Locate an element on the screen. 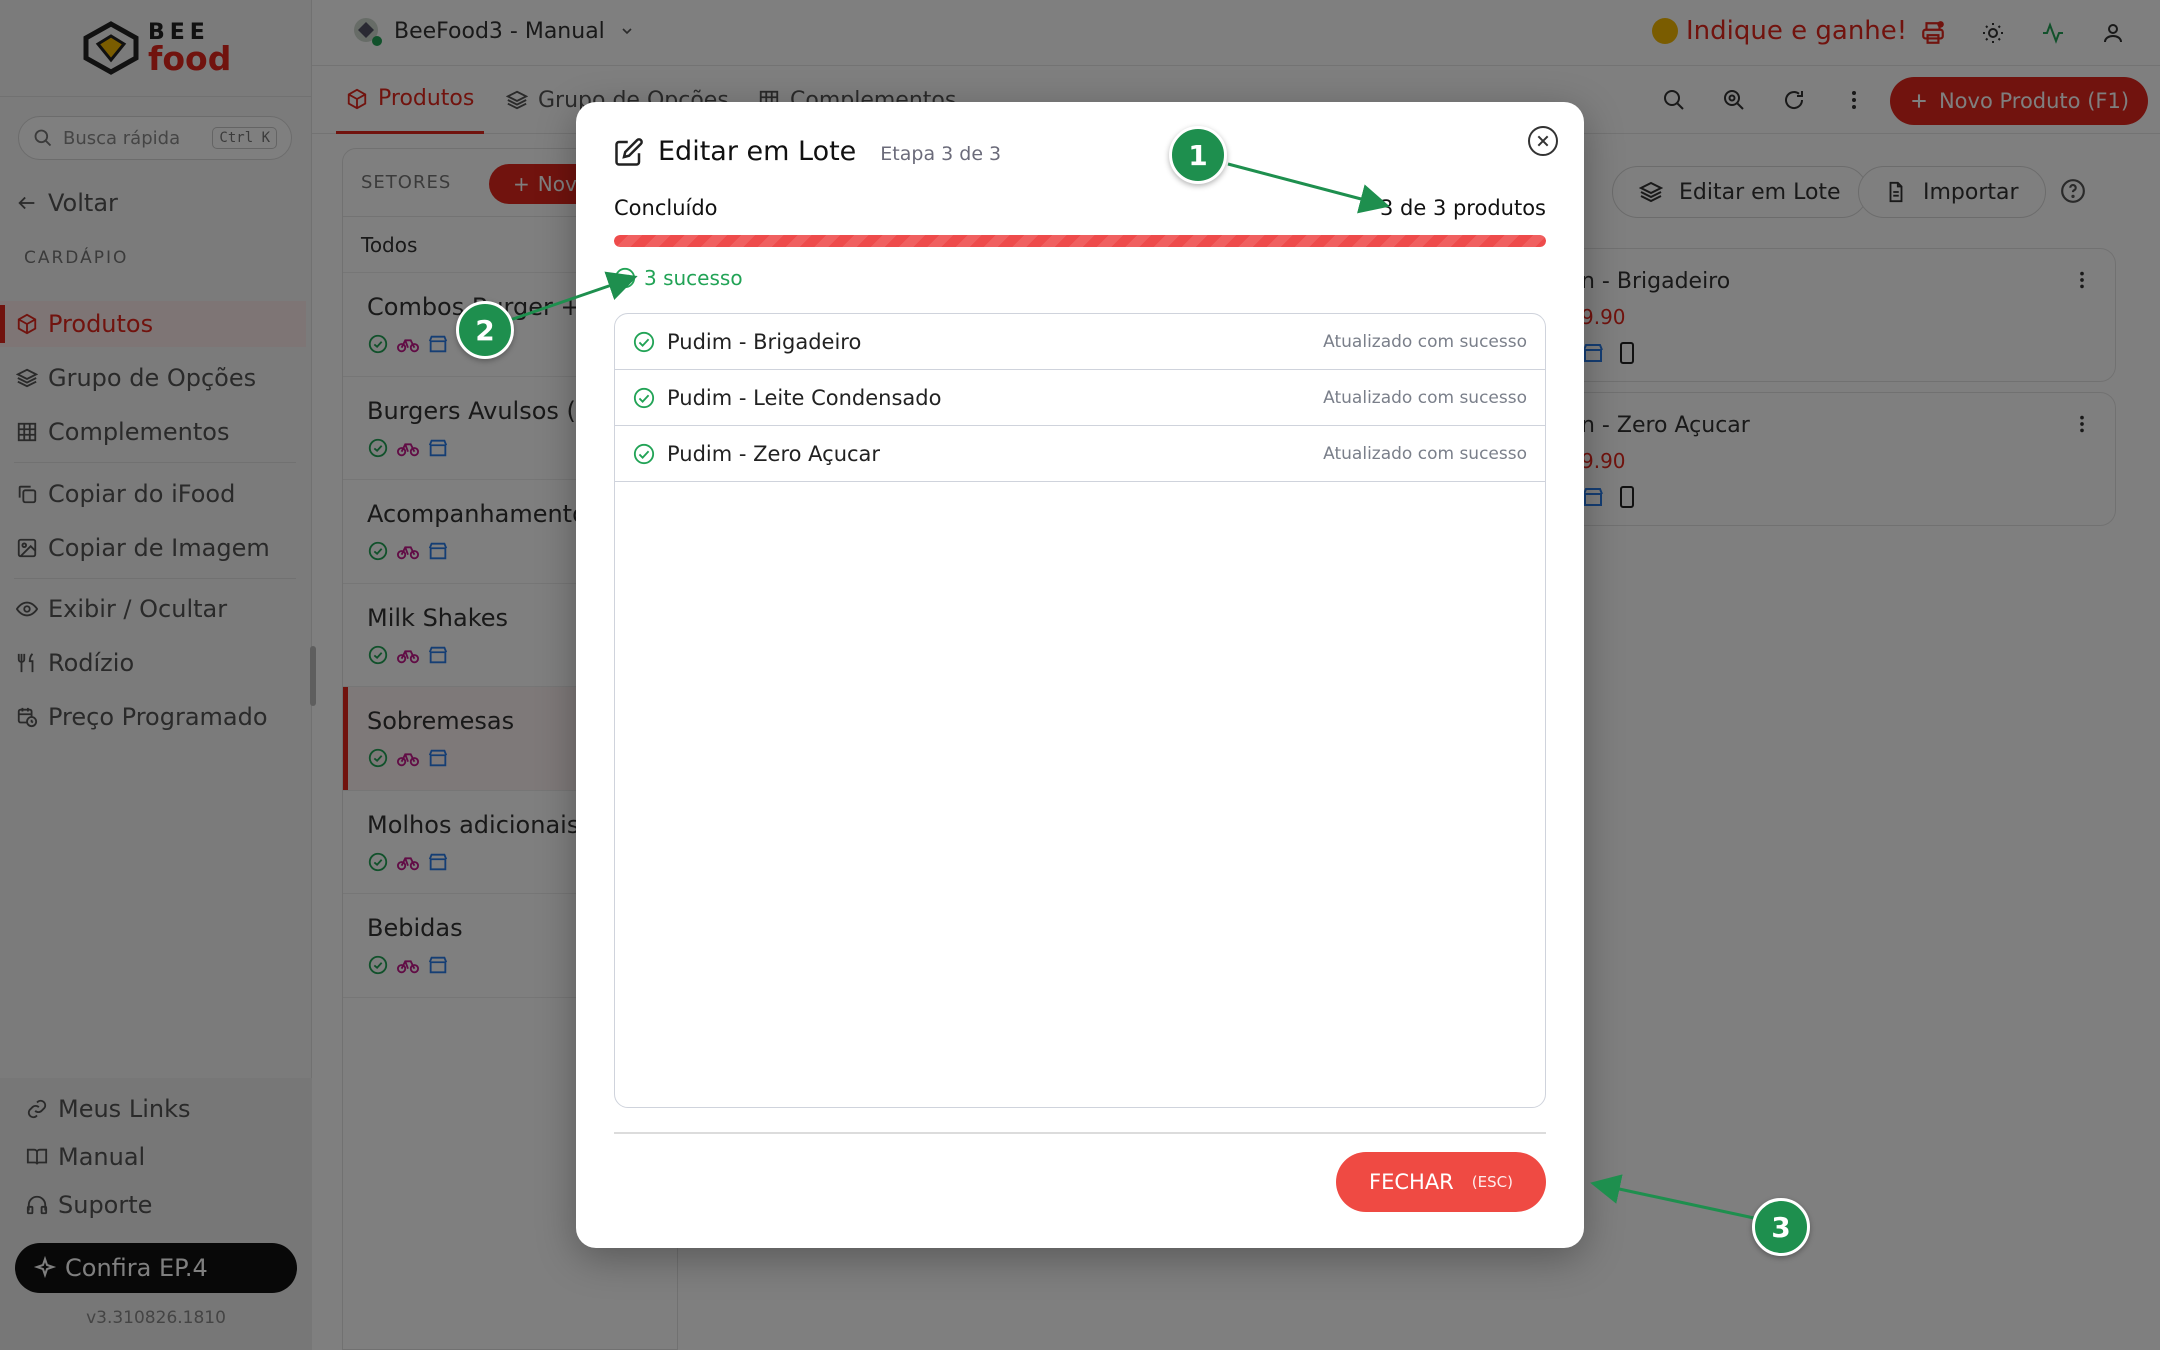 The height and width of the screenshot is (1350, 2160). callout-3-arrow is located at coordinates (1672, 1197).